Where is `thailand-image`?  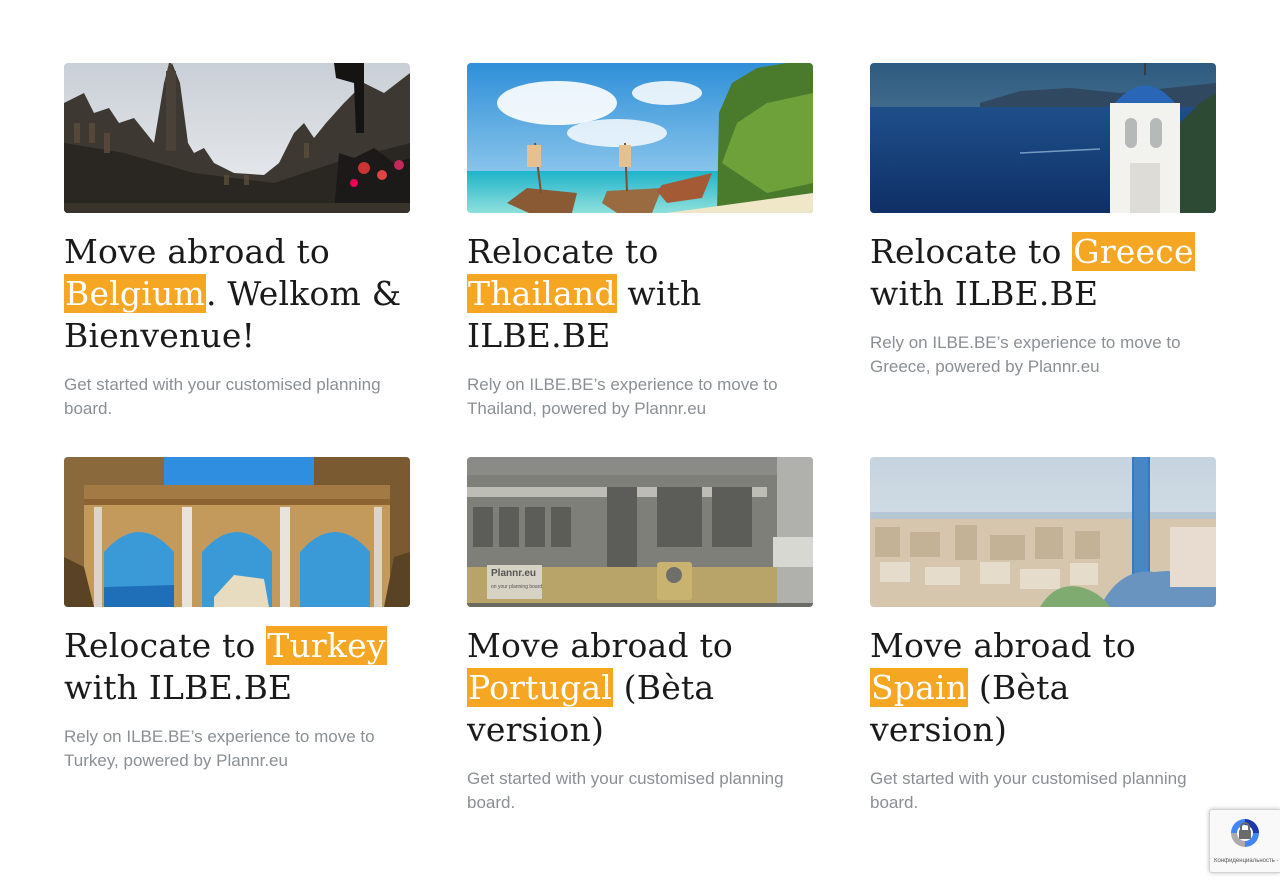
thailand-image is located at coordinates (640, 138).